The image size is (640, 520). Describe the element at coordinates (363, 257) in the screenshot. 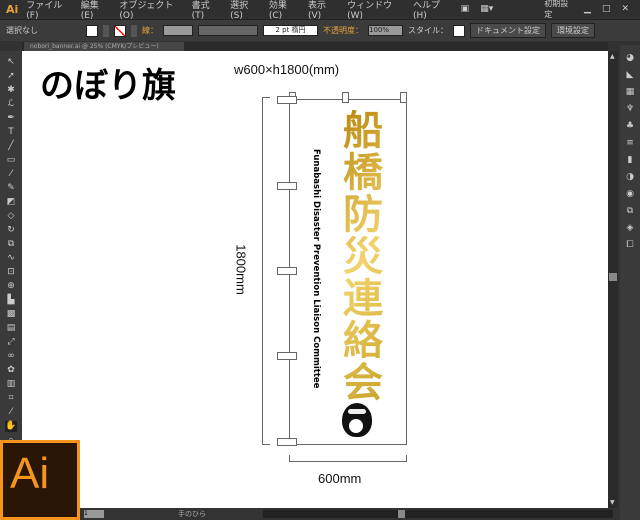

I see `banner-main-text: 船橋防災連絡会` at that location.